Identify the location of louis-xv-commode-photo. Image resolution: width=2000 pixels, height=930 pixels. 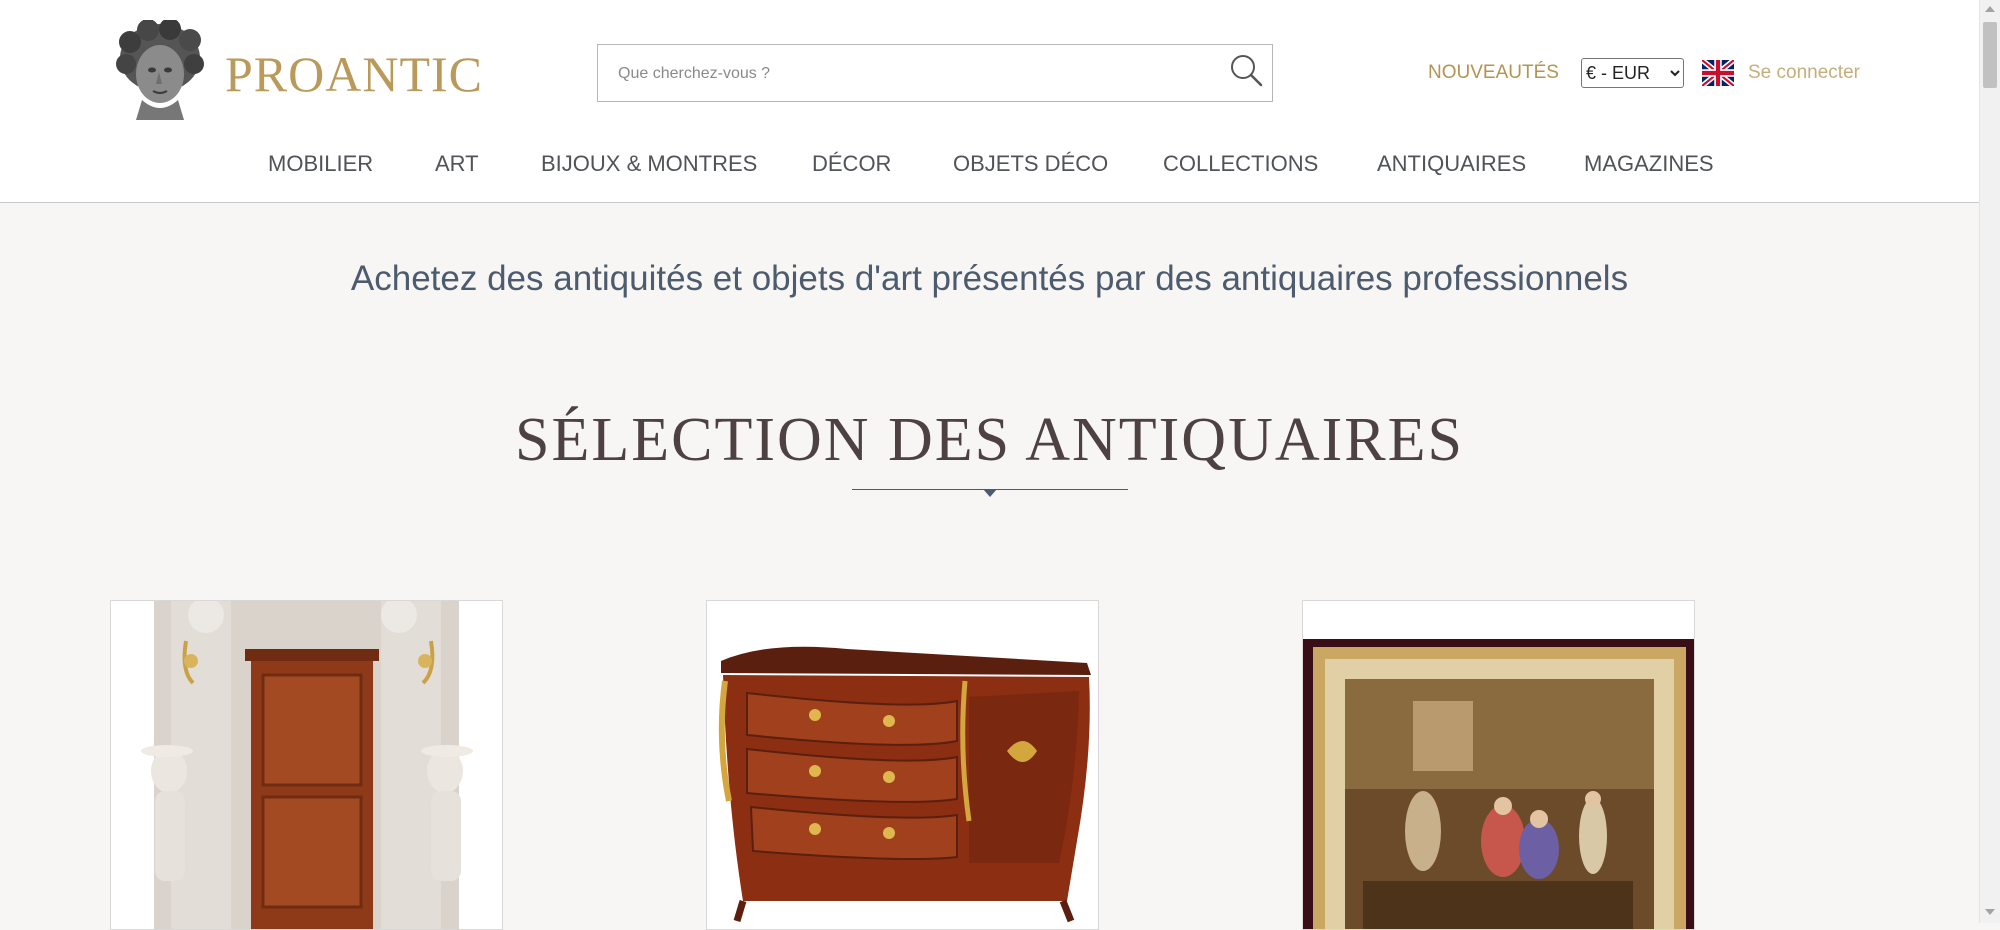
(902, 765).